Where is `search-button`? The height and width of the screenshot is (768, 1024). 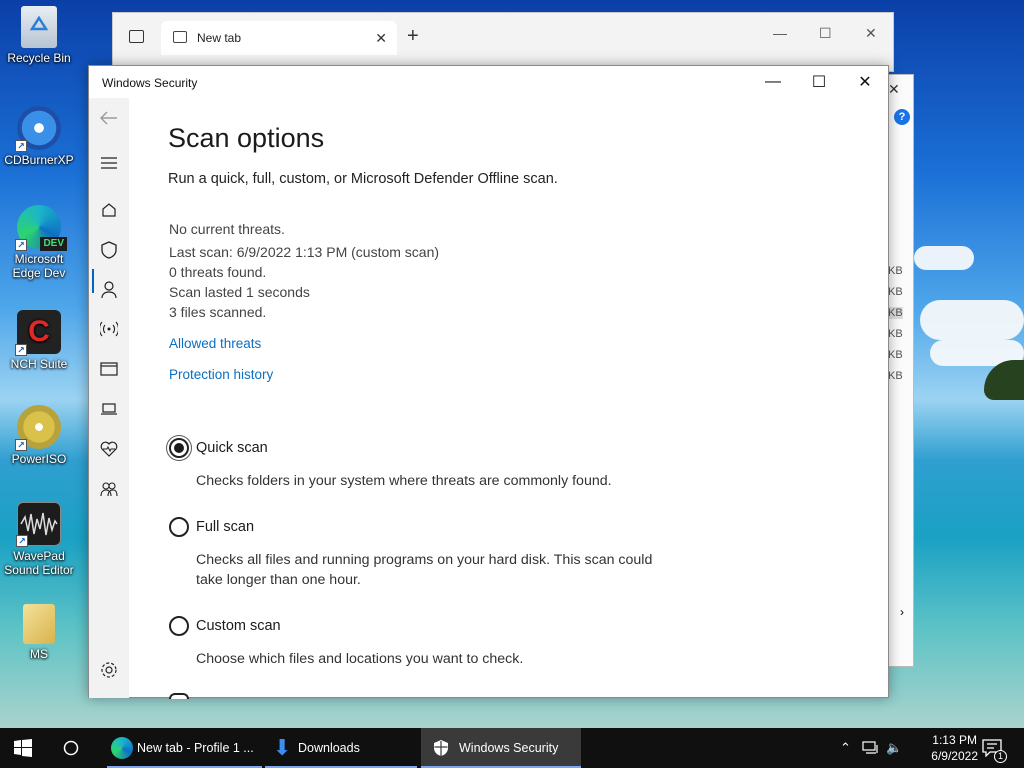
search-button is located at coordinates (71, 748).